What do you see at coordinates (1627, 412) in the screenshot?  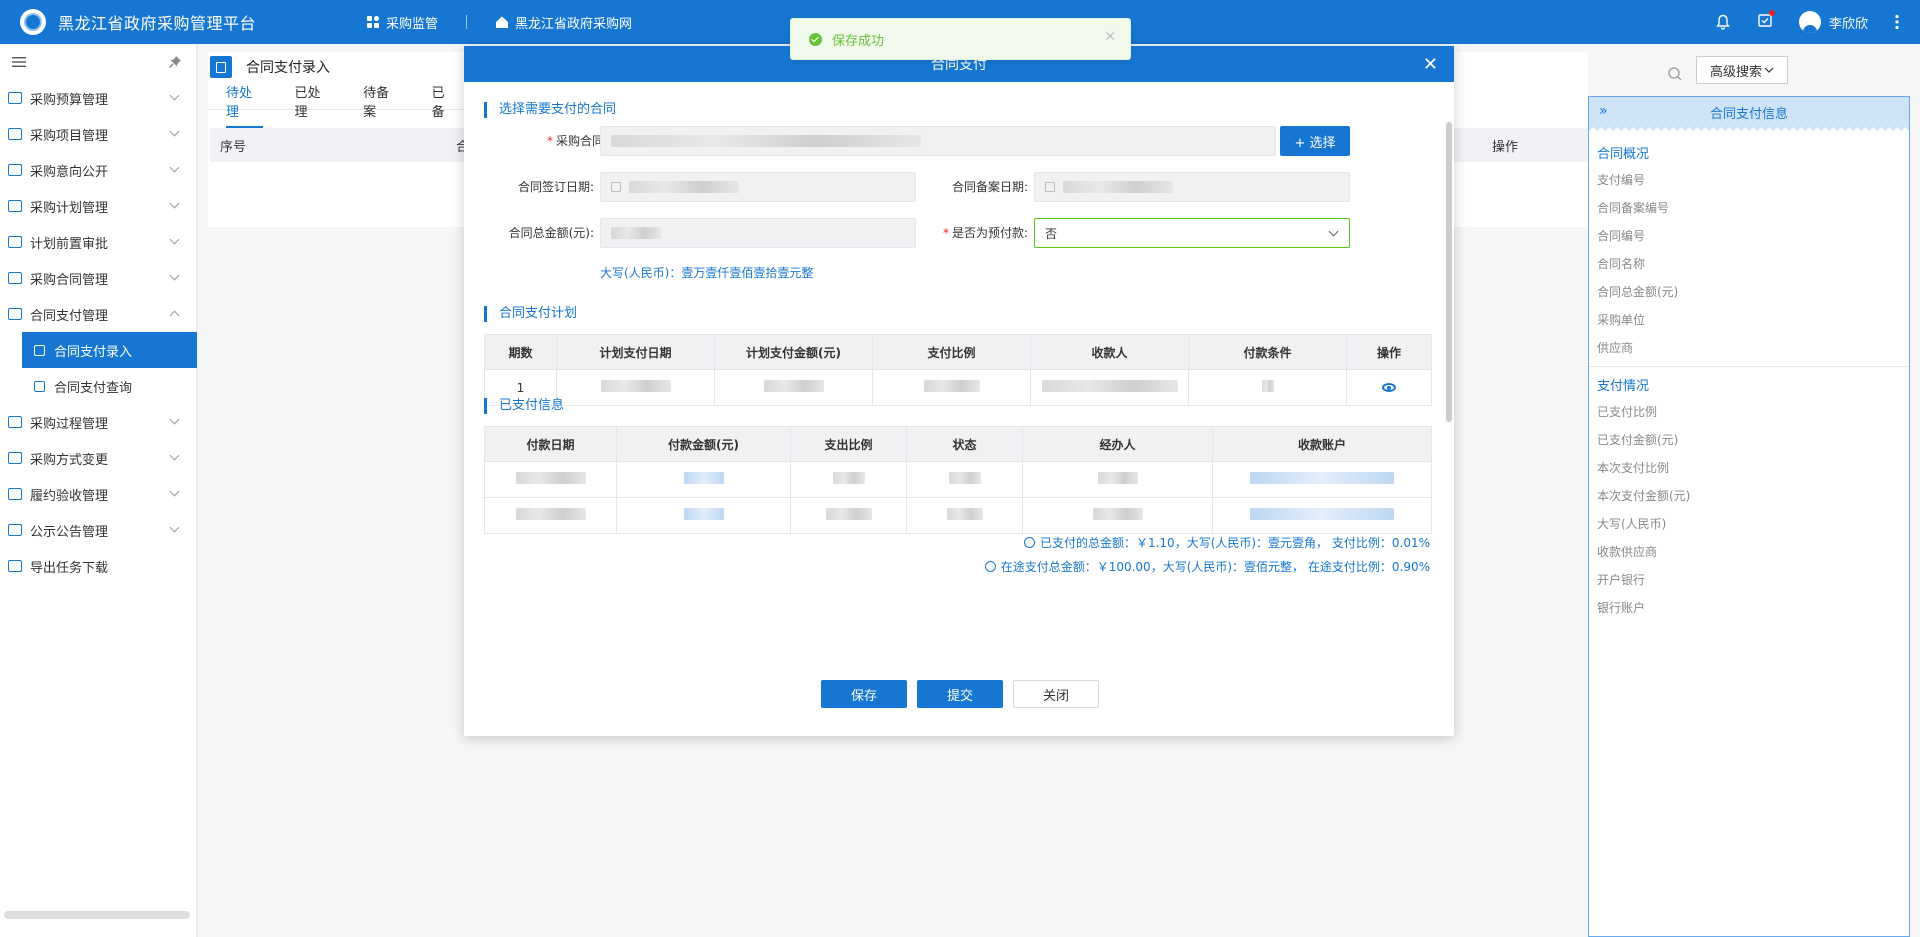 I see `info-item: 已支付比例` at bounding box center [1627, 412].